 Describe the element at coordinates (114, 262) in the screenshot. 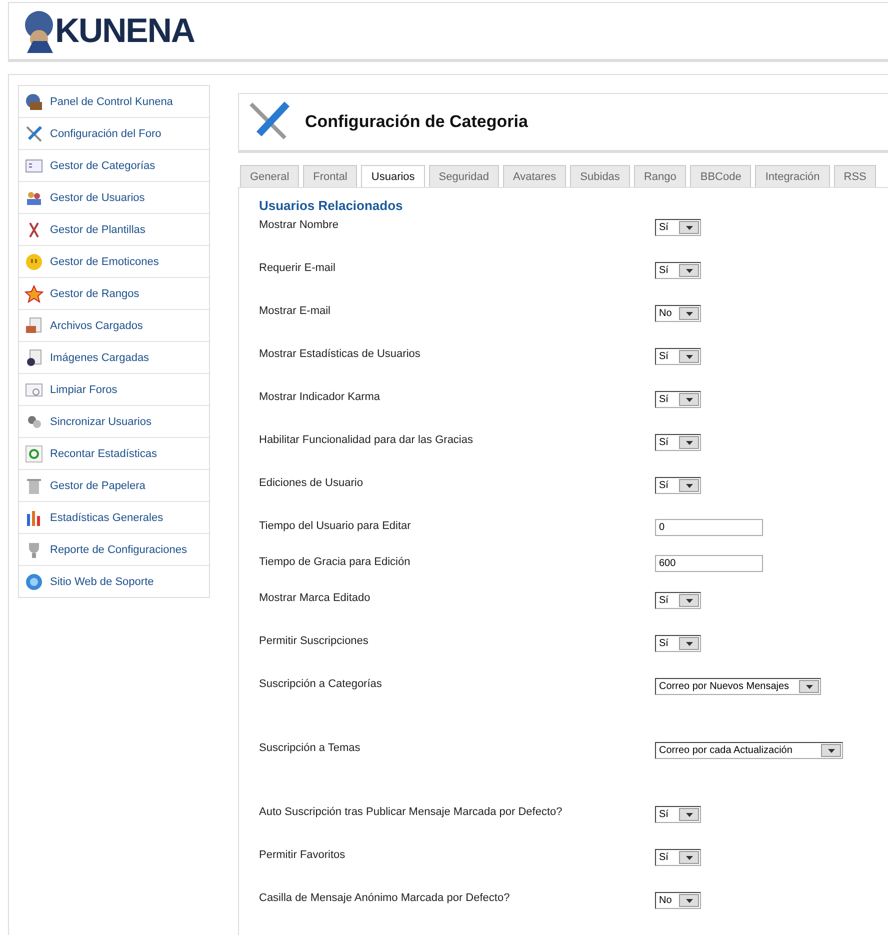

I see `sidebar-item: Gestor de Emoticones` at that location.